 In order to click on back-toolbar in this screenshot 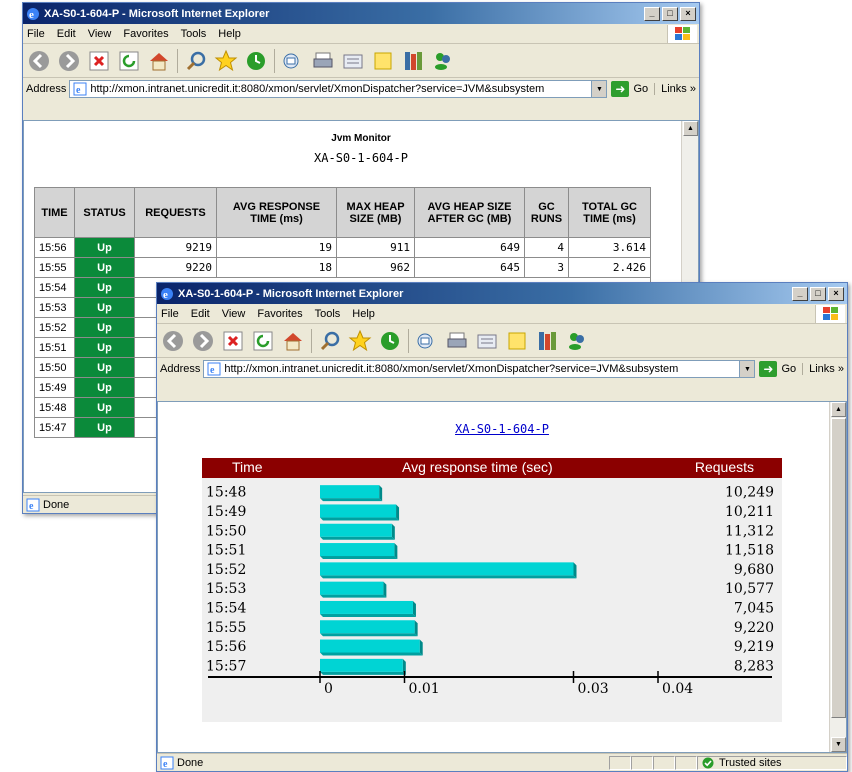, I will do `click(361, 61)`.